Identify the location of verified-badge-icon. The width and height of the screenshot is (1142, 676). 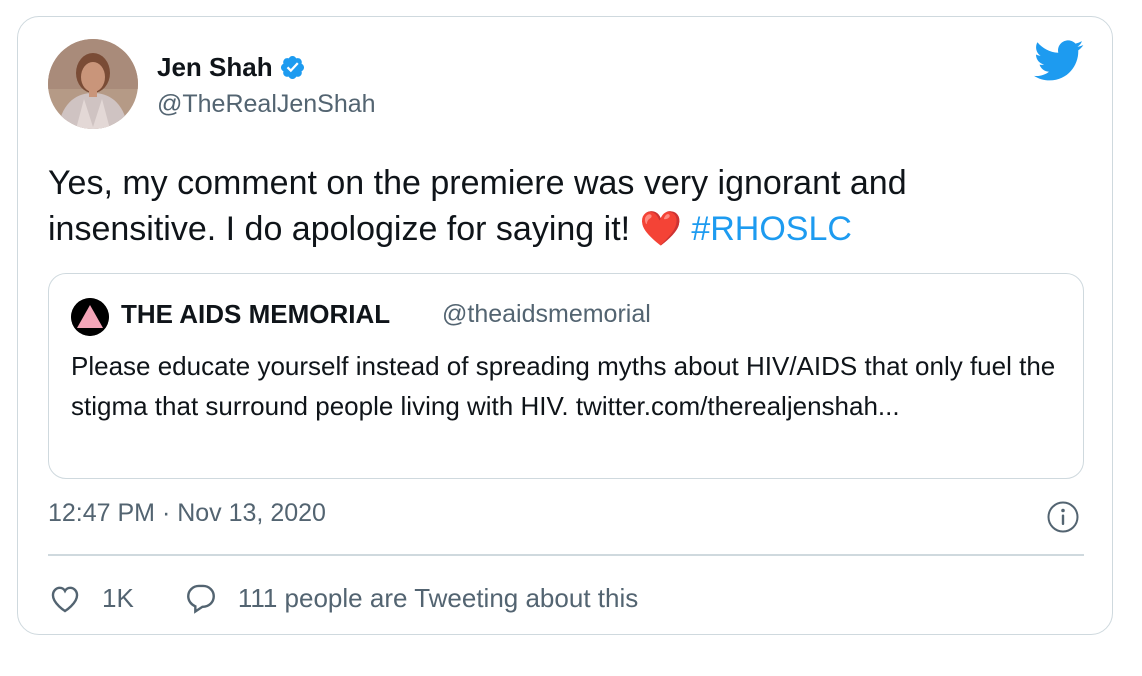
(292, 67).